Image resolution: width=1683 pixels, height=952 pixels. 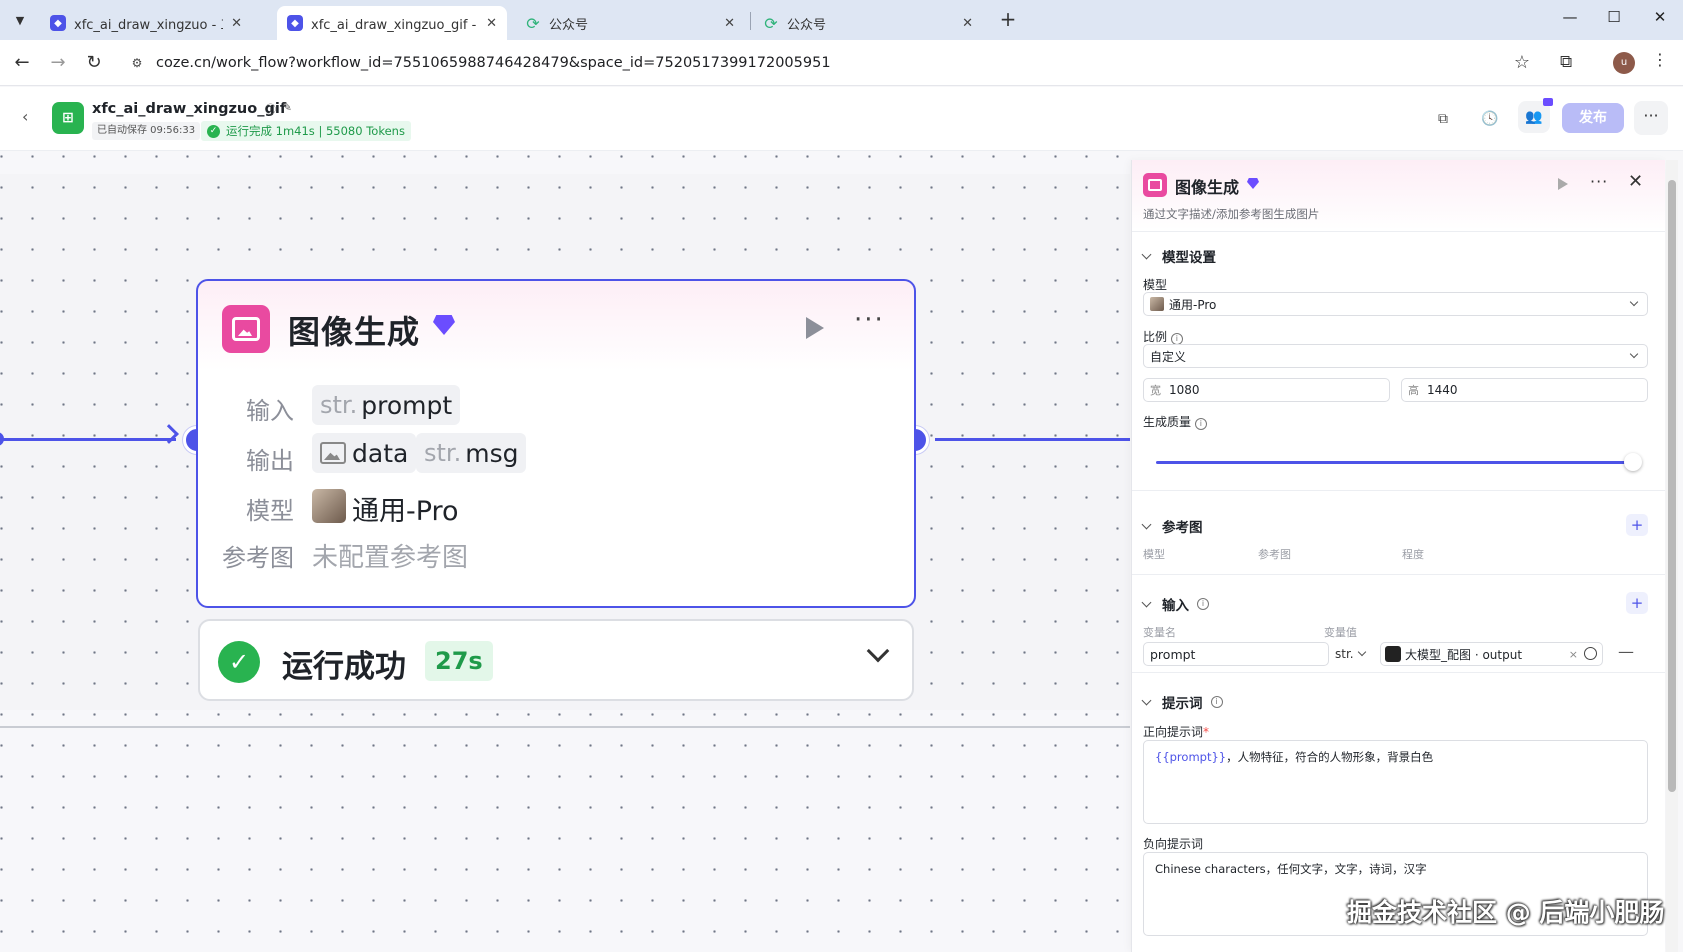 I want to click on users-icon: 👥, so click(x=1534, y=117).